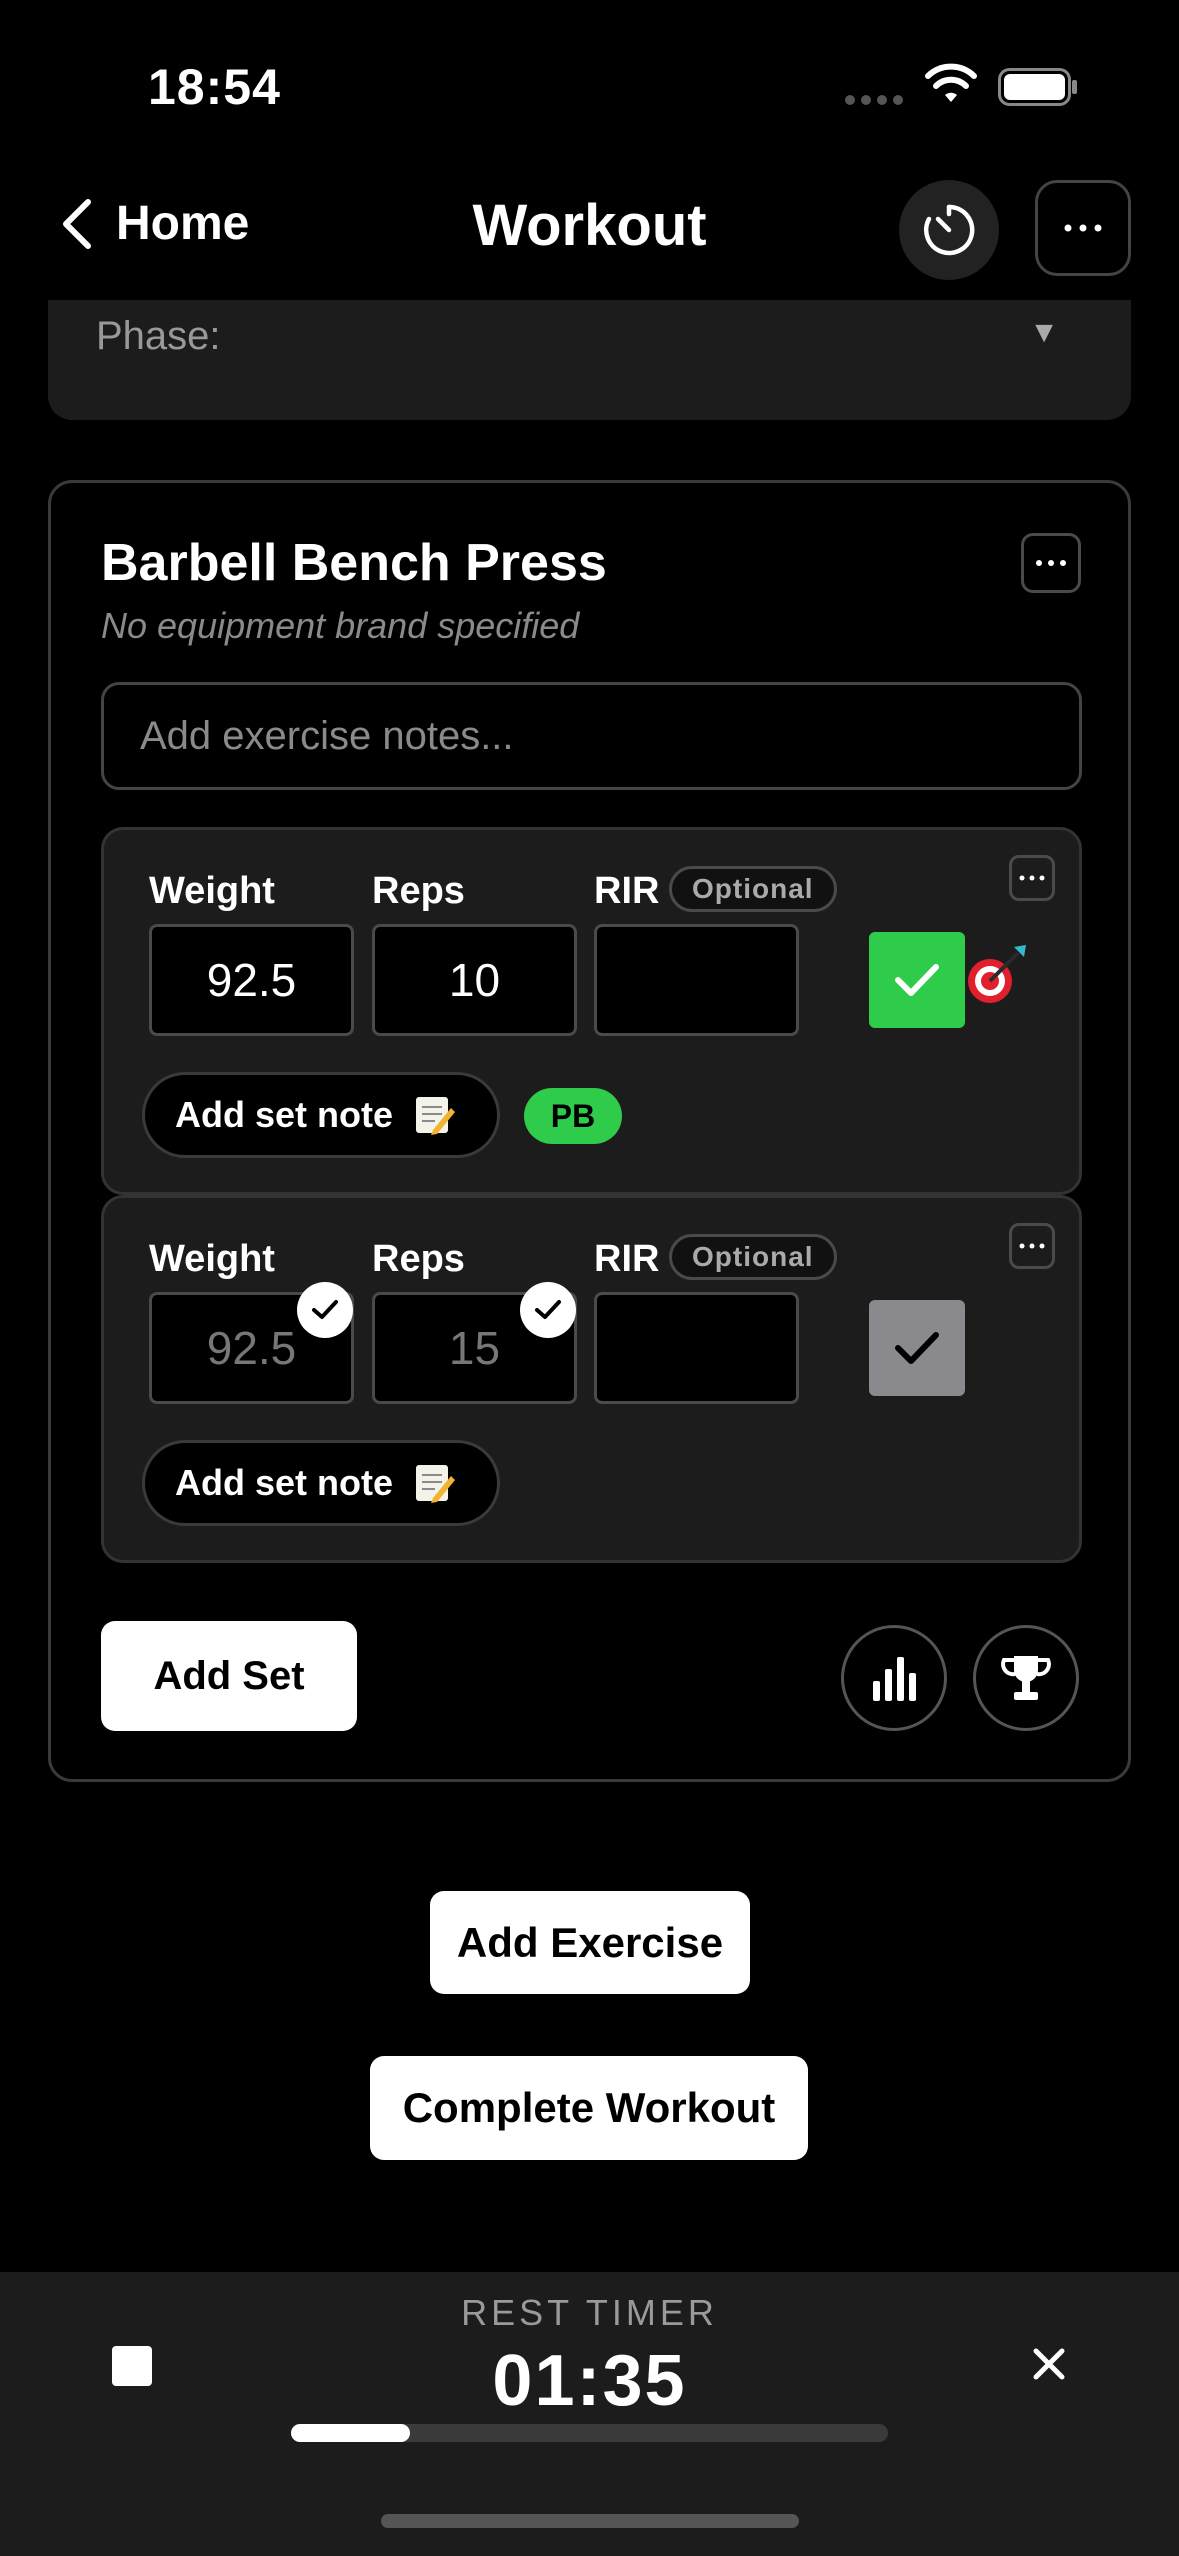 The height and width of the screenshot is (2556, 1179). Describe the element at coordinates (354, 563) in the screenshot. I see `exercise-title: Barbell Bench Press` at that location.